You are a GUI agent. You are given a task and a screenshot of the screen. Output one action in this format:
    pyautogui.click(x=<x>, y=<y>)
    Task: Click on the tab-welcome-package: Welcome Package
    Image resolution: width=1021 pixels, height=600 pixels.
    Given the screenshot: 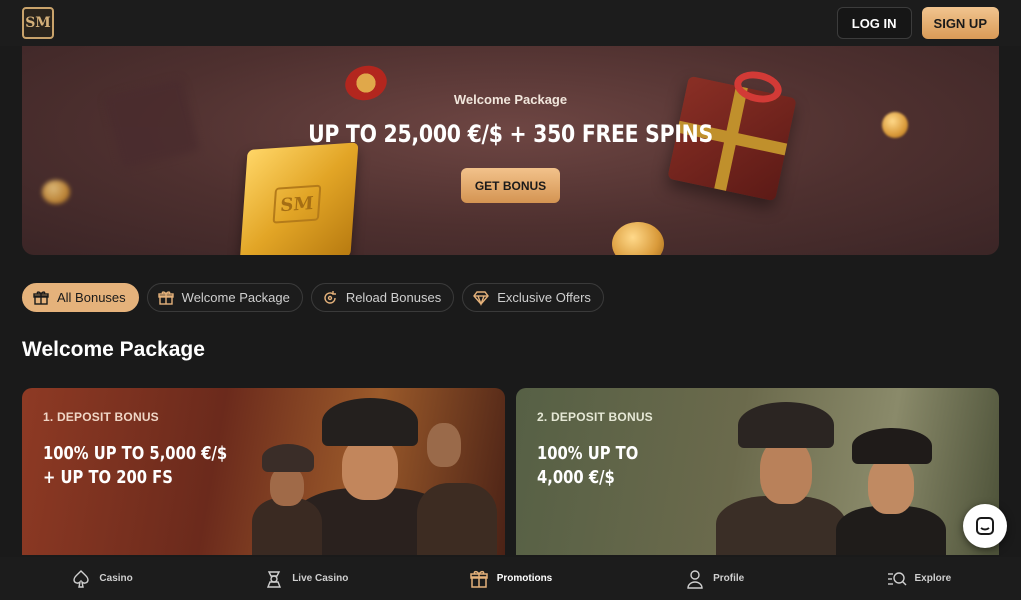 What is the action you would take?
    pyautogui.click(x=224, y=297)
    